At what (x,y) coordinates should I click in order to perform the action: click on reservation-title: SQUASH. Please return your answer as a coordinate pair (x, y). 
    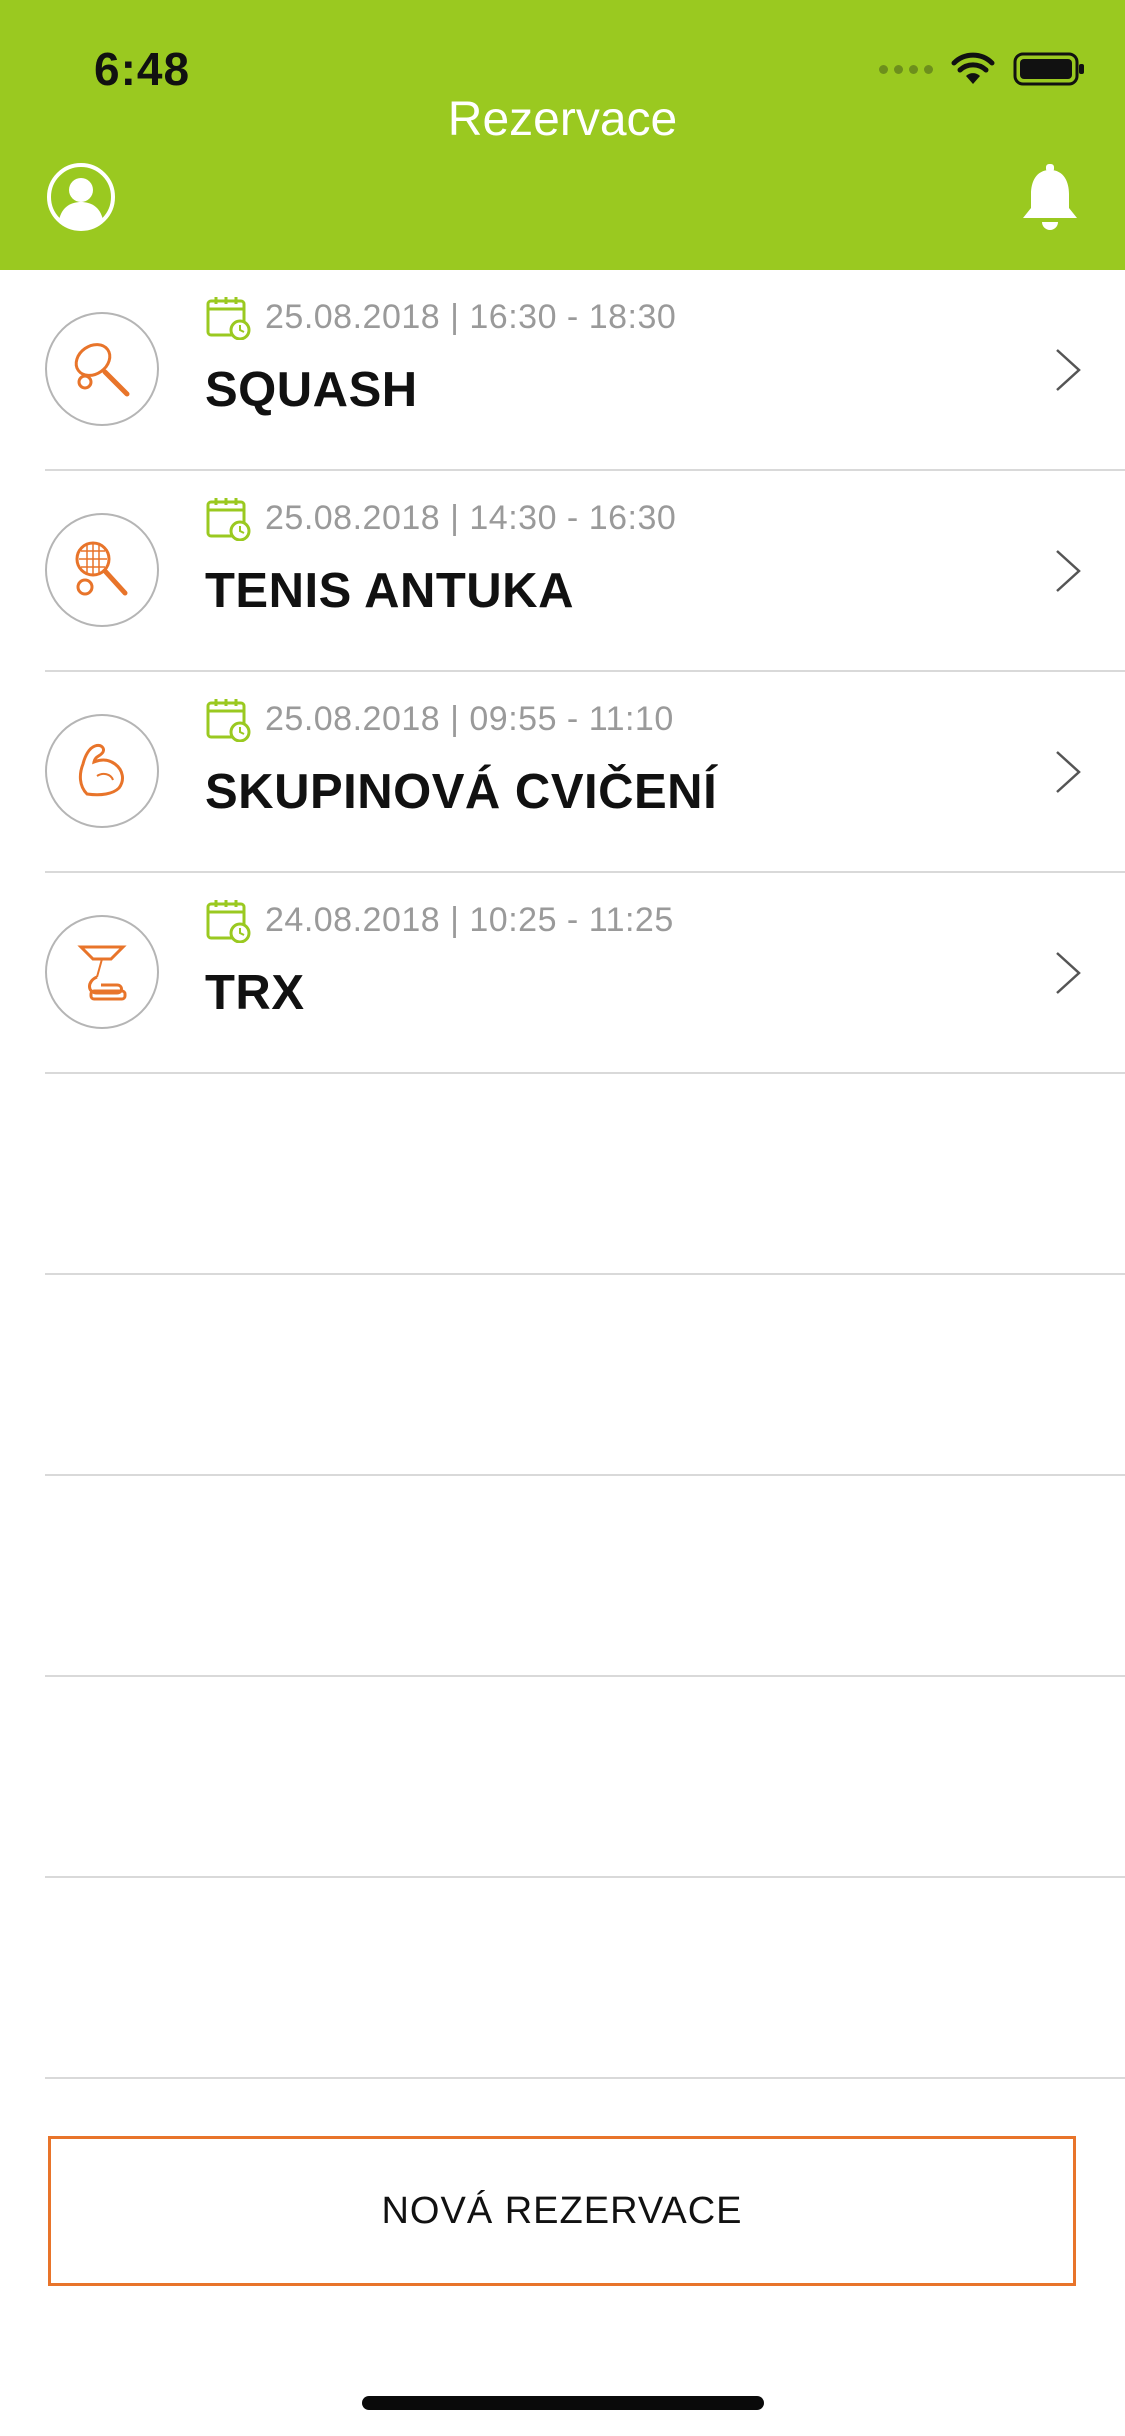
    Looking at the image, I should click on (311, 390).